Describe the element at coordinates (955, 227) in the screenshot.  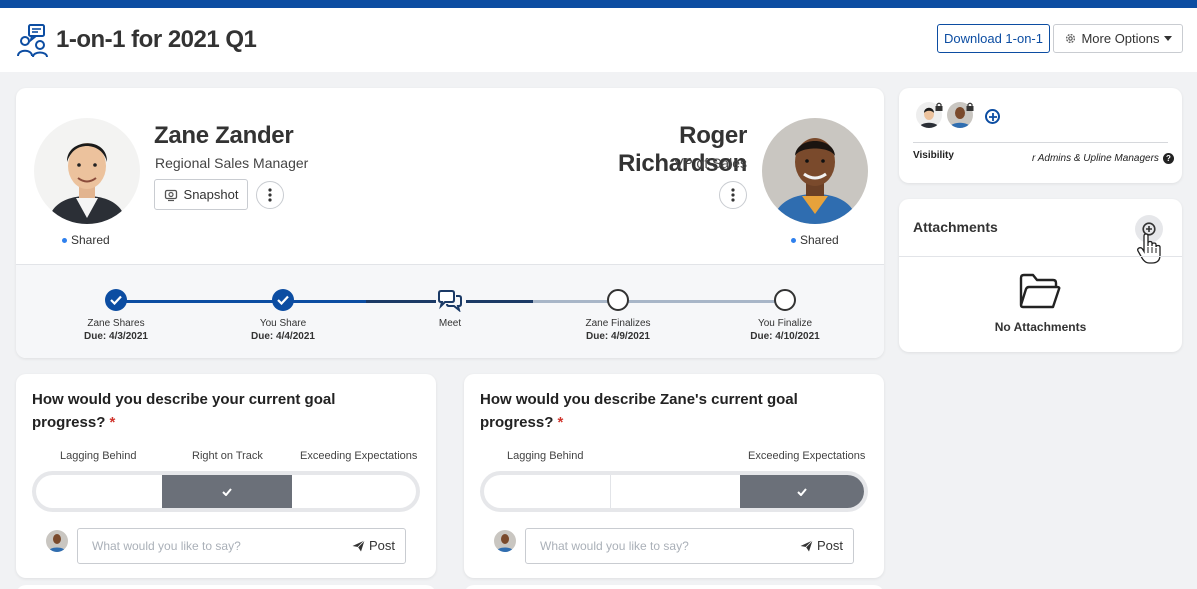
I see `attachments-title: Attachments` at that location.